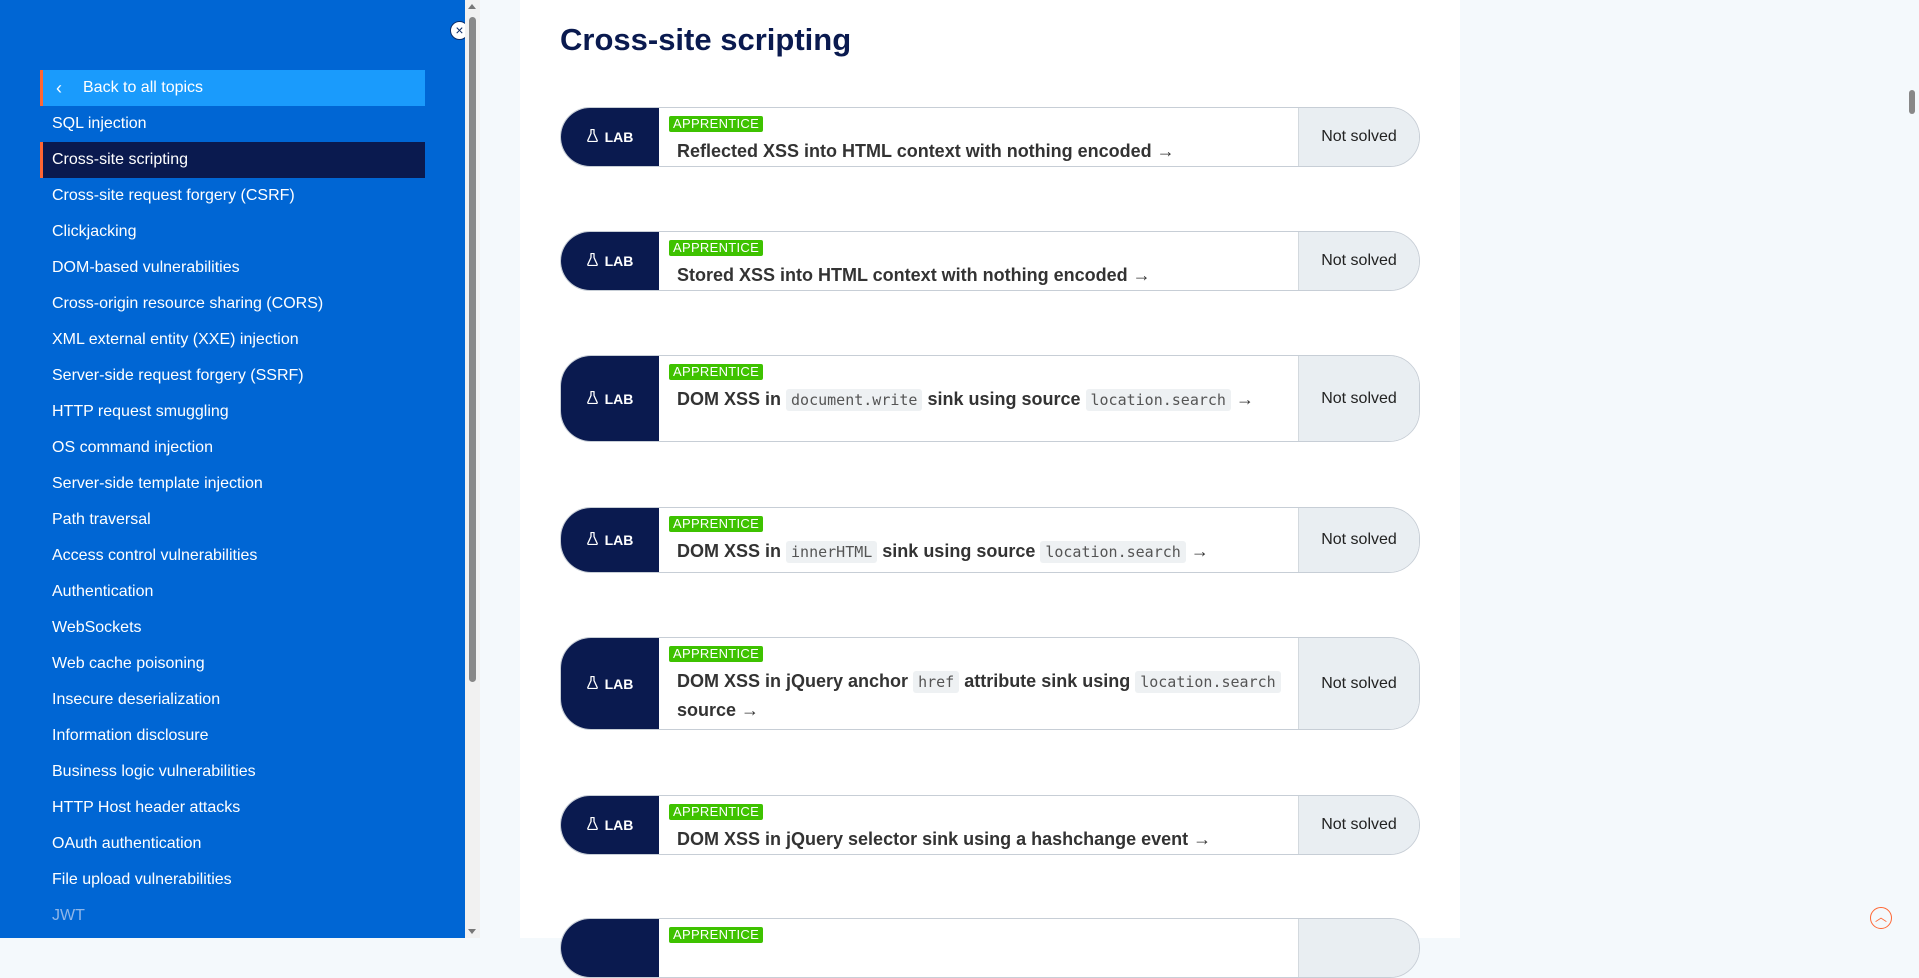  Describe the element at coordinates (232, 592) in the screenshot. I see `sidebar-item-authentication: Authentication` at that location.